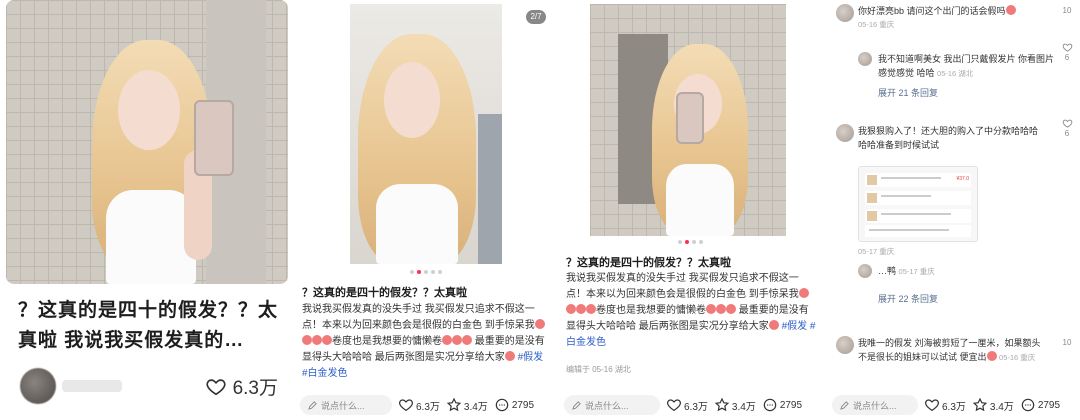  I want to click on star-icon, so click(980, 404).